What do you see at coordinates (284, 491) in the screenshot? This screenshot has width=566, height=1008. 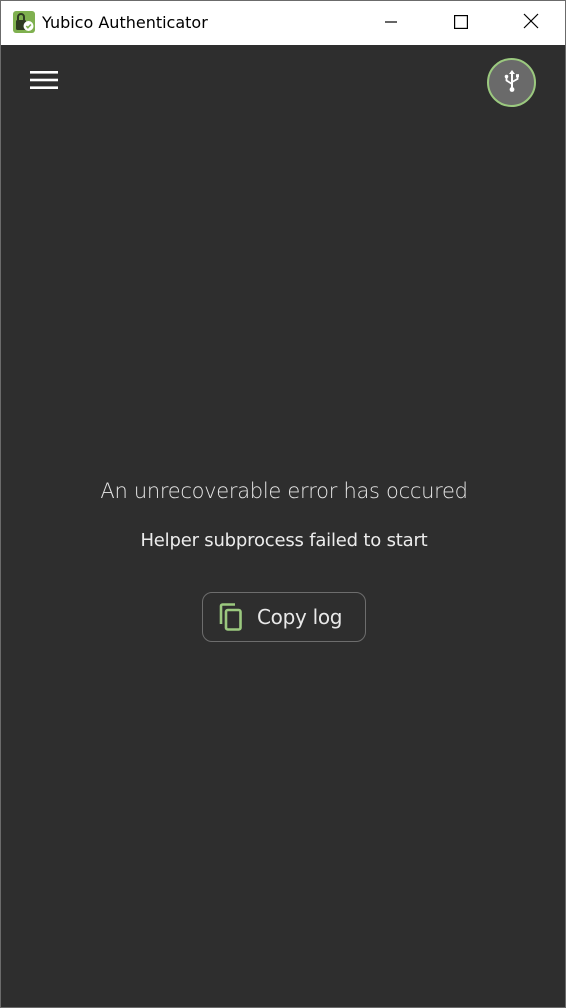 I see `error-title: An unrecoverable error has occured` at bounding box center [284, 491].